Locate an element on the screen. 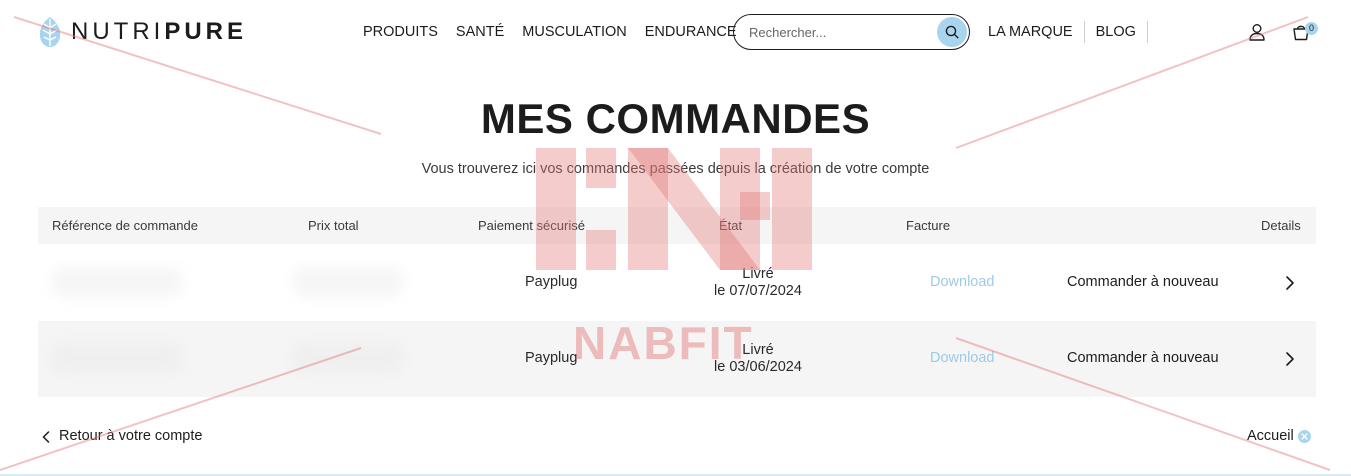 This screenshot has height=476, width=1351. chevron-left-icon is located at coordinates (46, 436).